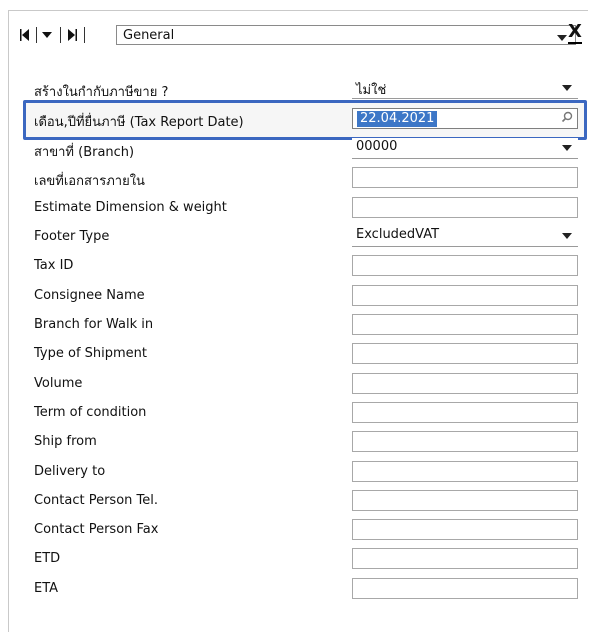 The image size is (592, 635). Describe the element at coordinates (54, 265) in the screenshot. I see `field-label: Tax ID` at that location.